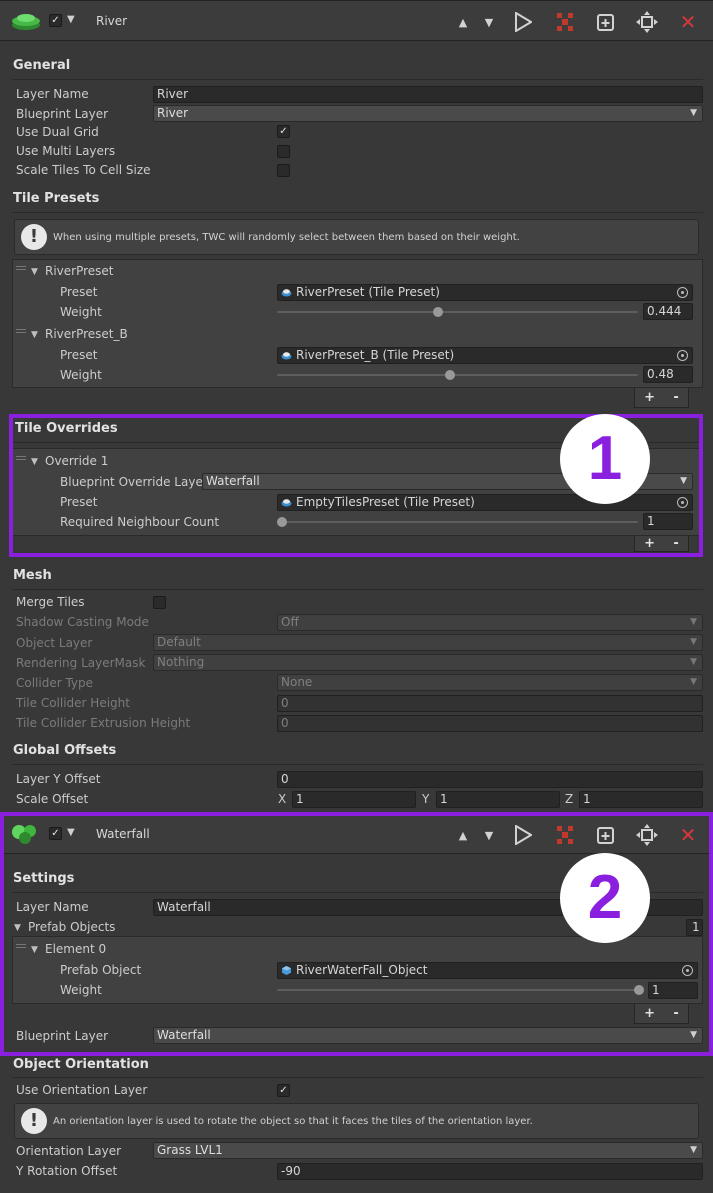  What do you see at coordinates (694, 927) in the screenshot?
I see `prefab-objects-count: 1` at bounding box center [694, 927].